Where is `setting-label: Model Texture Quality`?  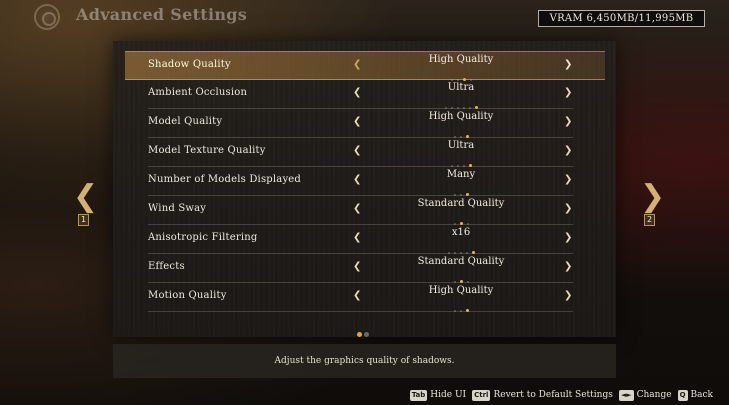
setting-label: Model Texture Quality is located at coordinates (207, 150).